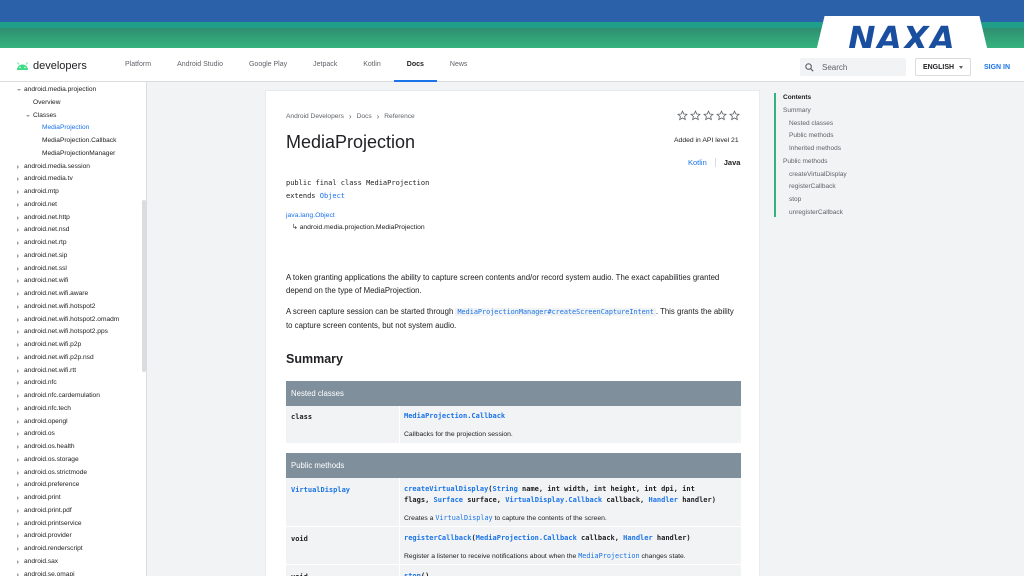  Describe the element at coordinates (463, 518) in the screenshot. I see `virtualdisplay-link: VirtualDisplay` at that location.